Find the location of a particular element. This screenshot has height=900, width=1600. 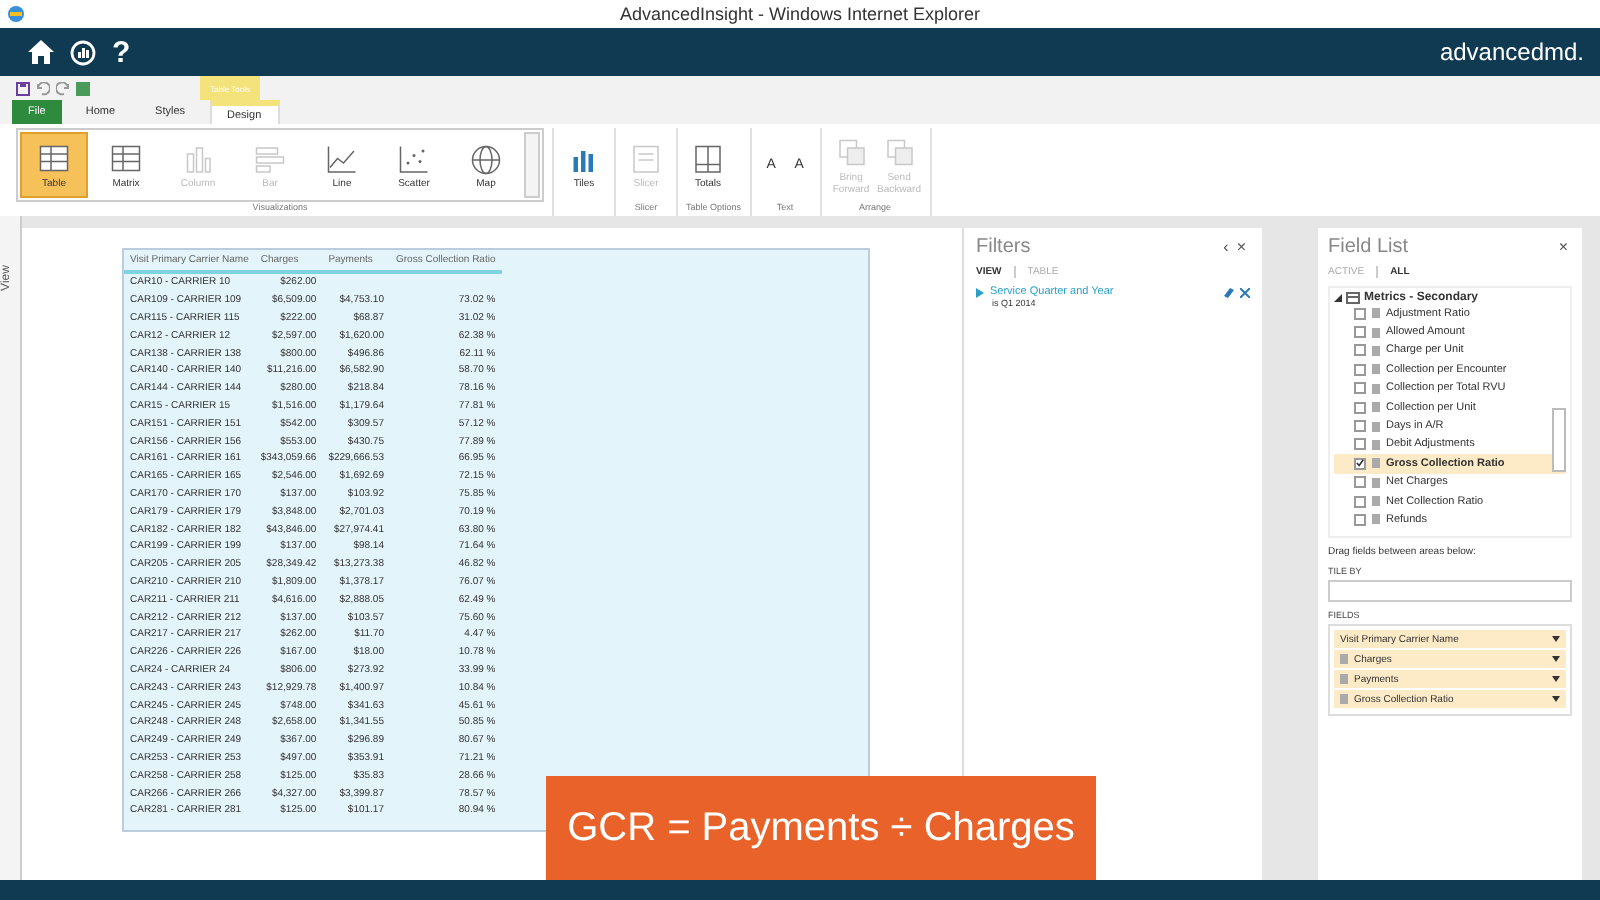

expand-icon is located at coordinates (980, 292).